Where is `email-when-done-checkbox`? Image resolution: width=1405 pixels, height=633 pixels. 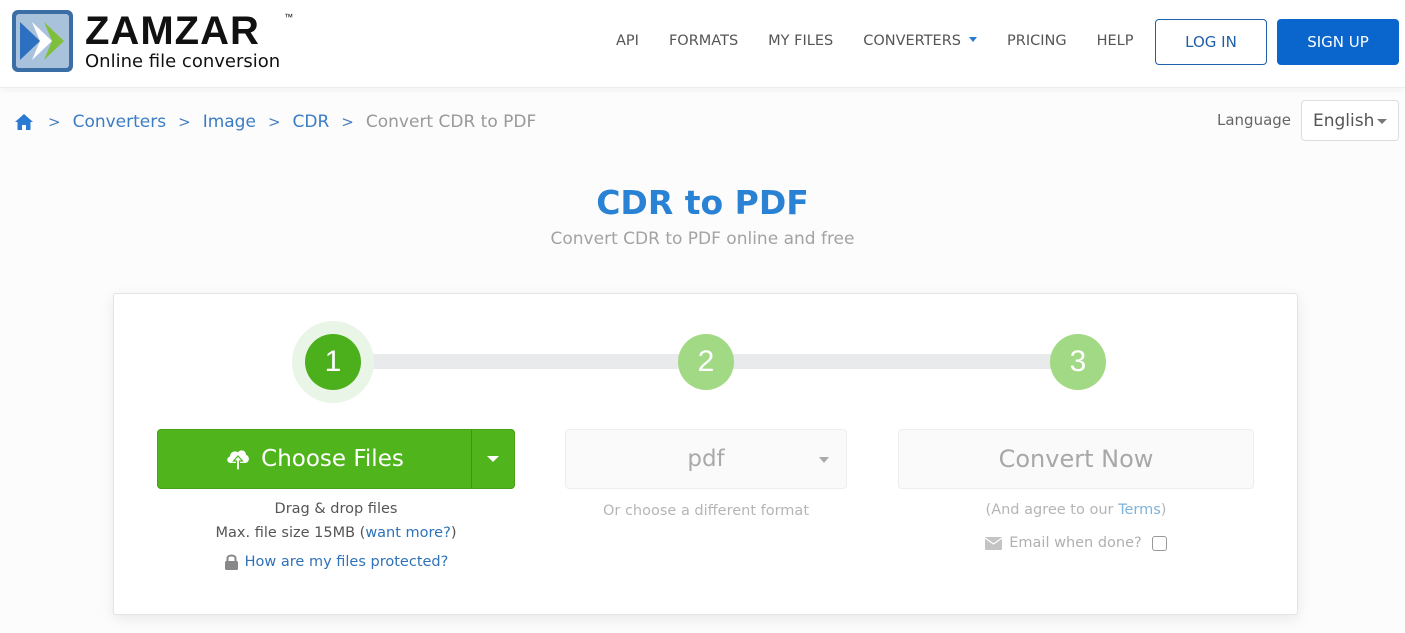 email-when-done-checkbox is located at coordinates (1159, 543).